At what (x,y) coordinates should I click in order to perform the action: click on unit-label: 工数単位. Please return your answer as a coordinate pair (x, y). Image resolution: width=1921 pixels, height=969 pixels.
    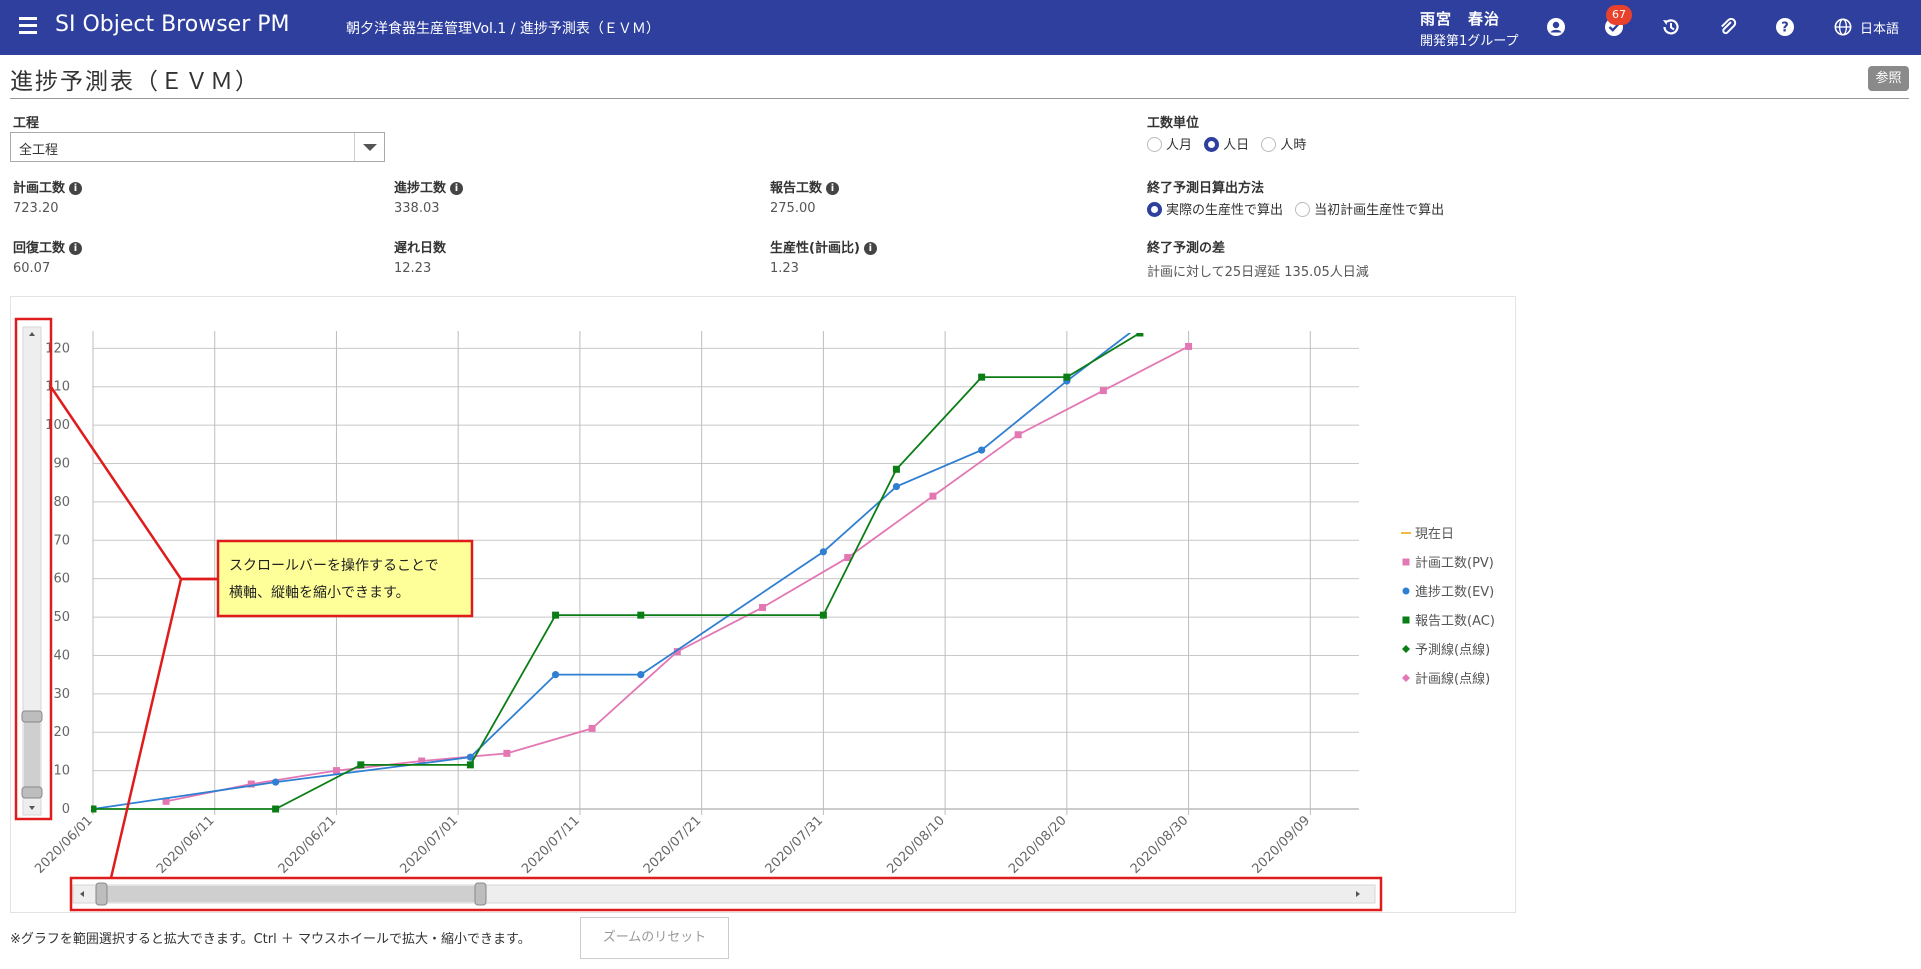
    Looking at the image, I should click on (1173, 123).